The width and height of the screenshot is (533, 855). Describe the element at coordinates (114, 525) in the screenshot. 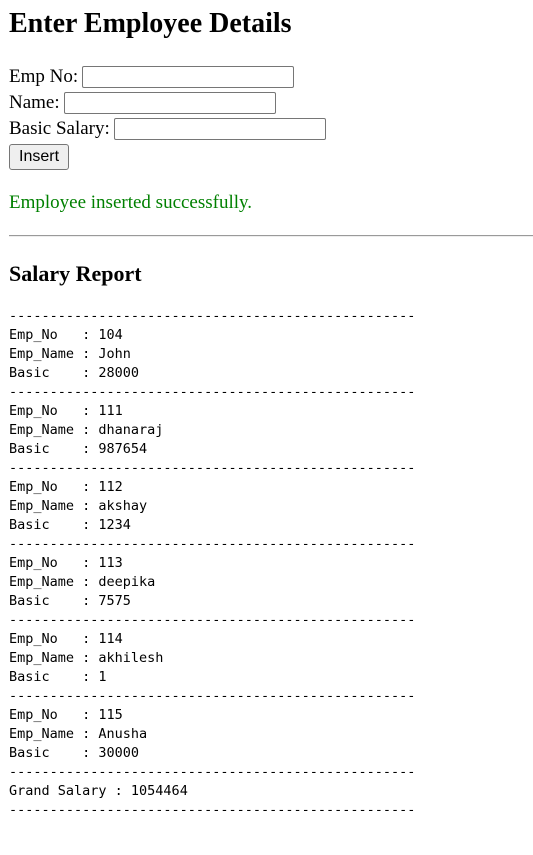

I see `basic-line-value: 1234` at that location.